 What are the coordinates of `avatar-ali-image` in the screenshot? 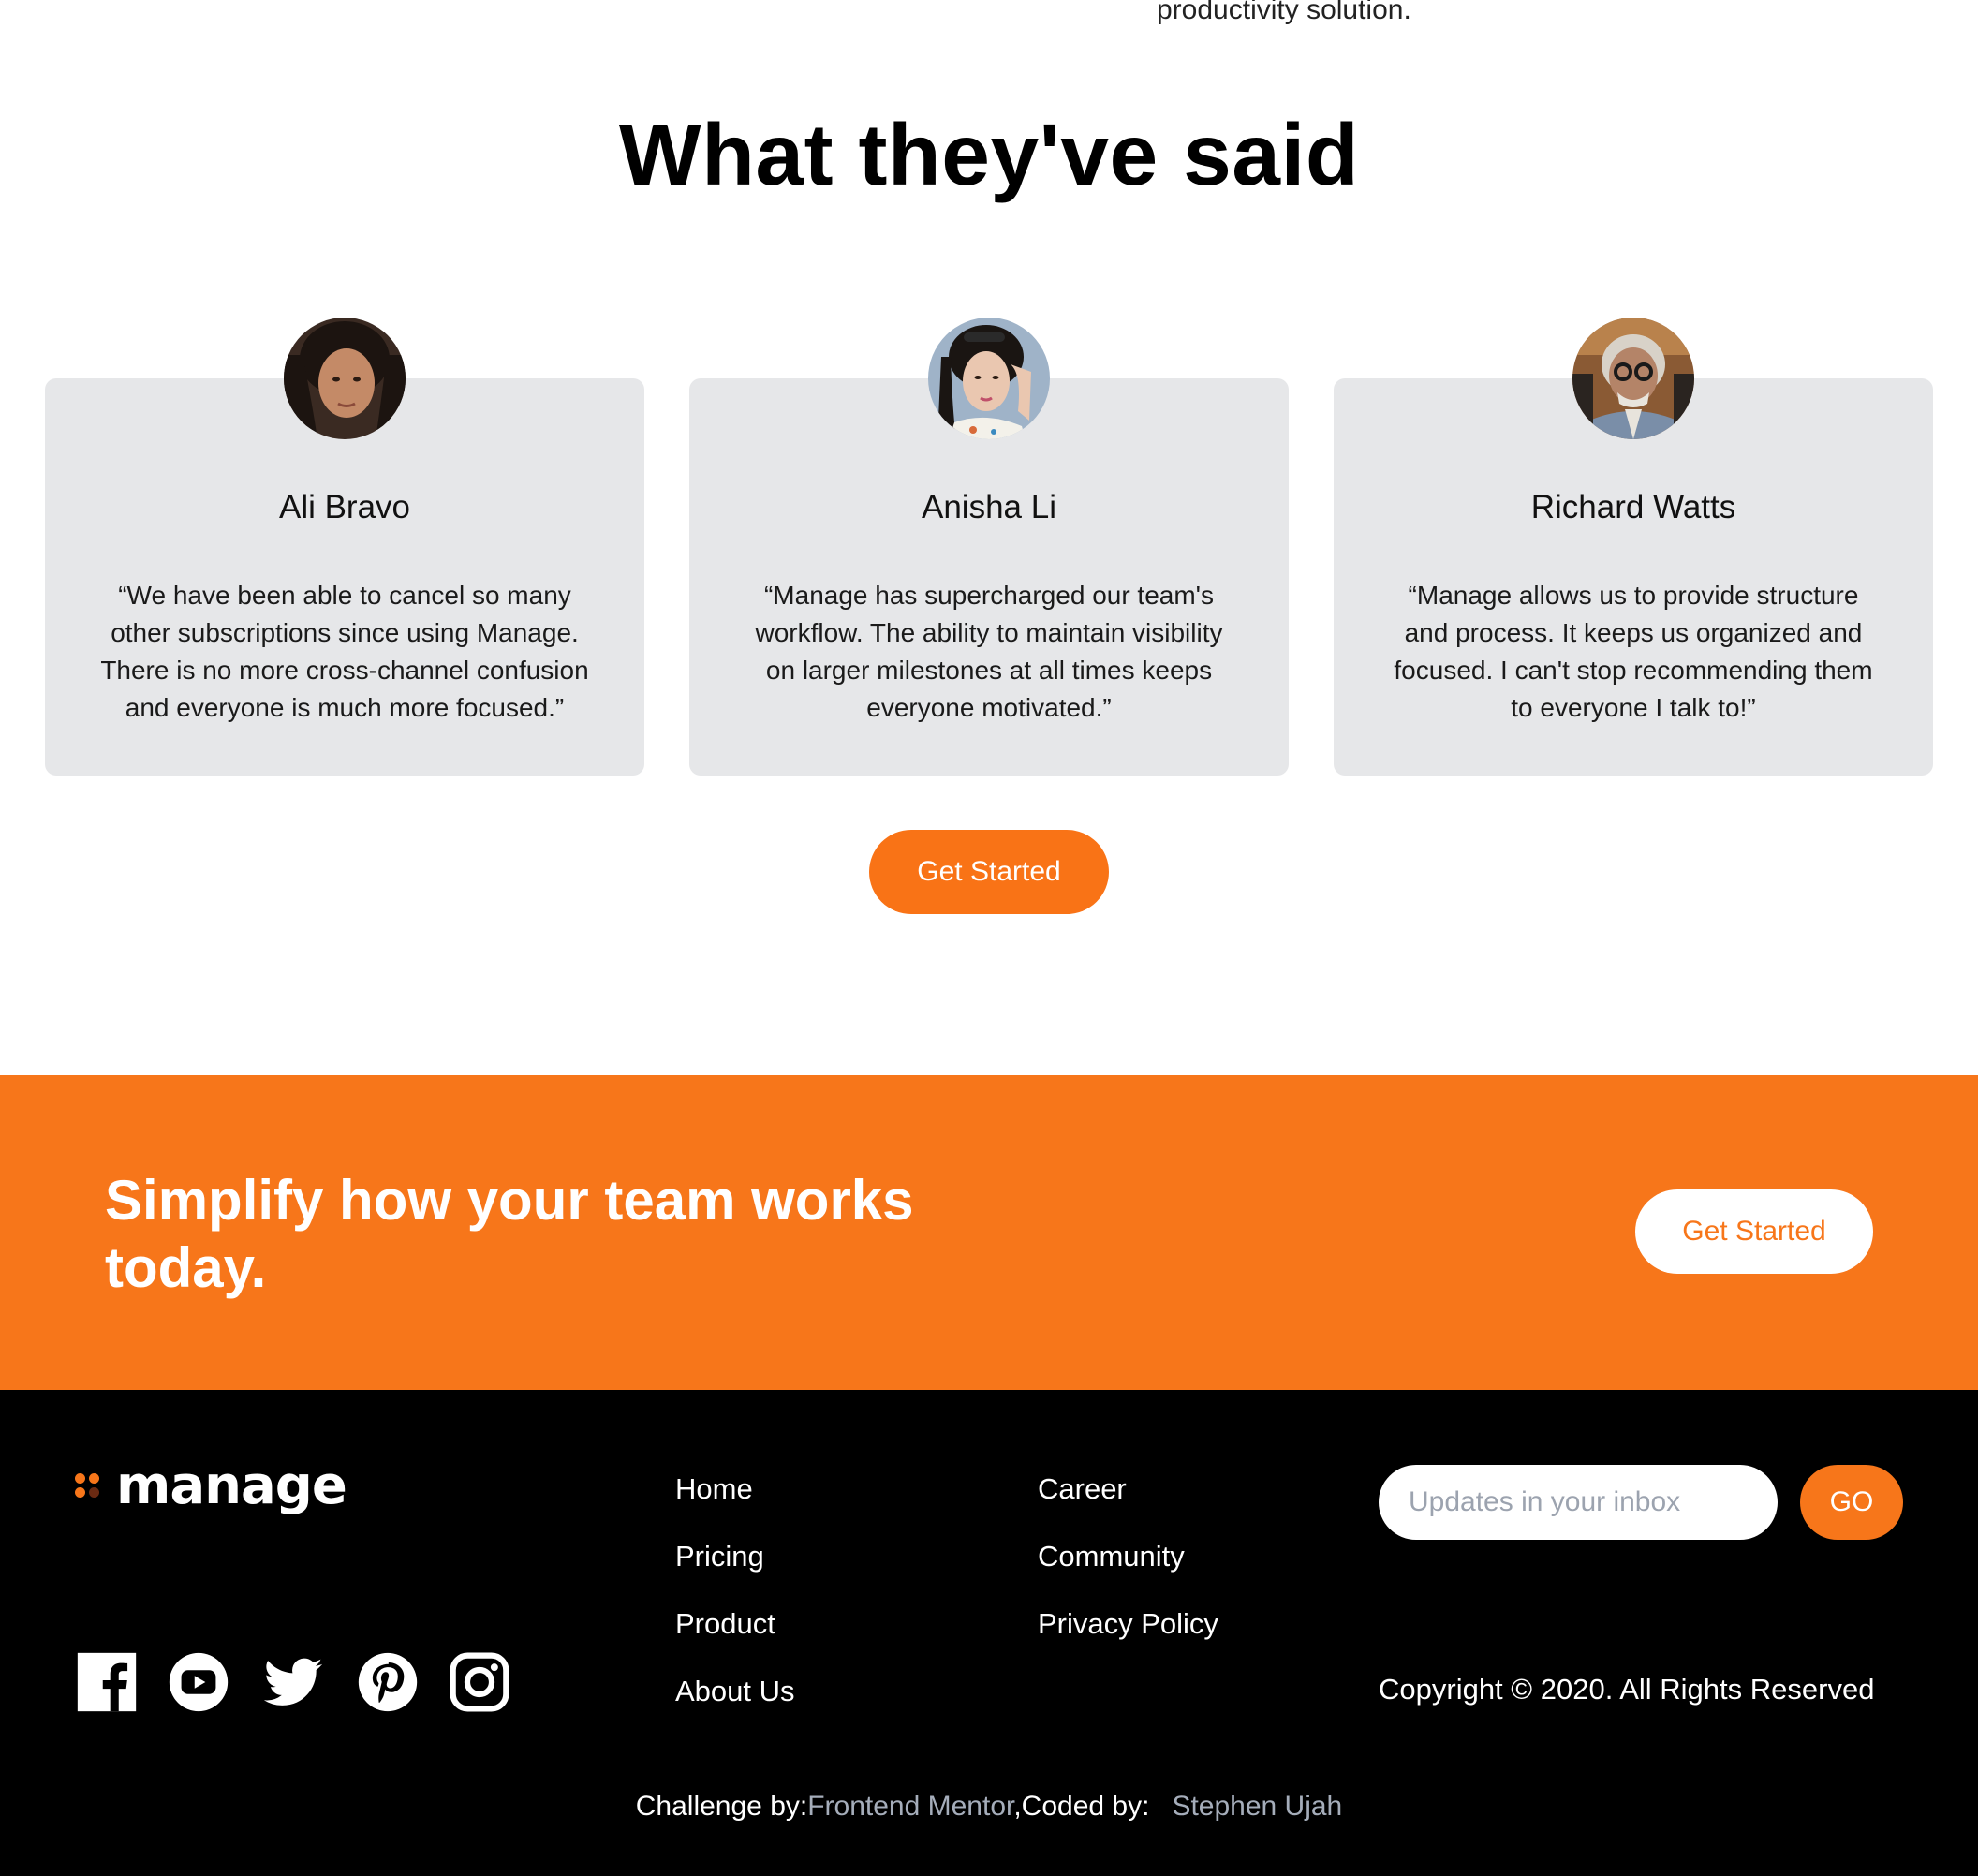 It's located at (345, 378).